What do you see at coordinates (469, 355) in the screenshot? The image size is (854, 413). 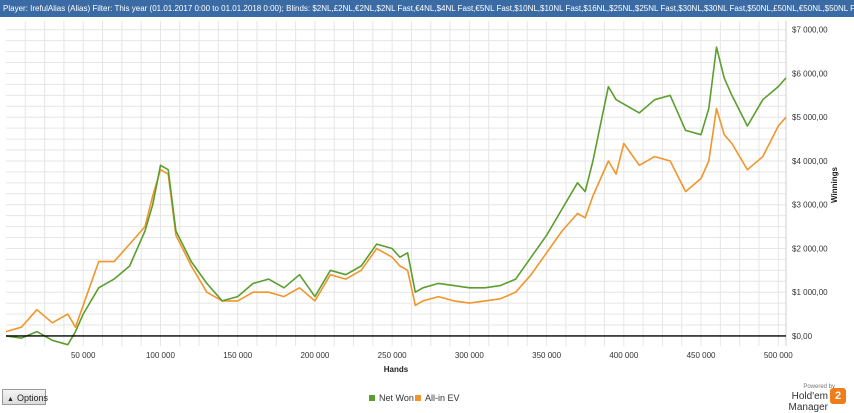 I see `x-tick-label: 300 000` at bounding box center [469, 355].